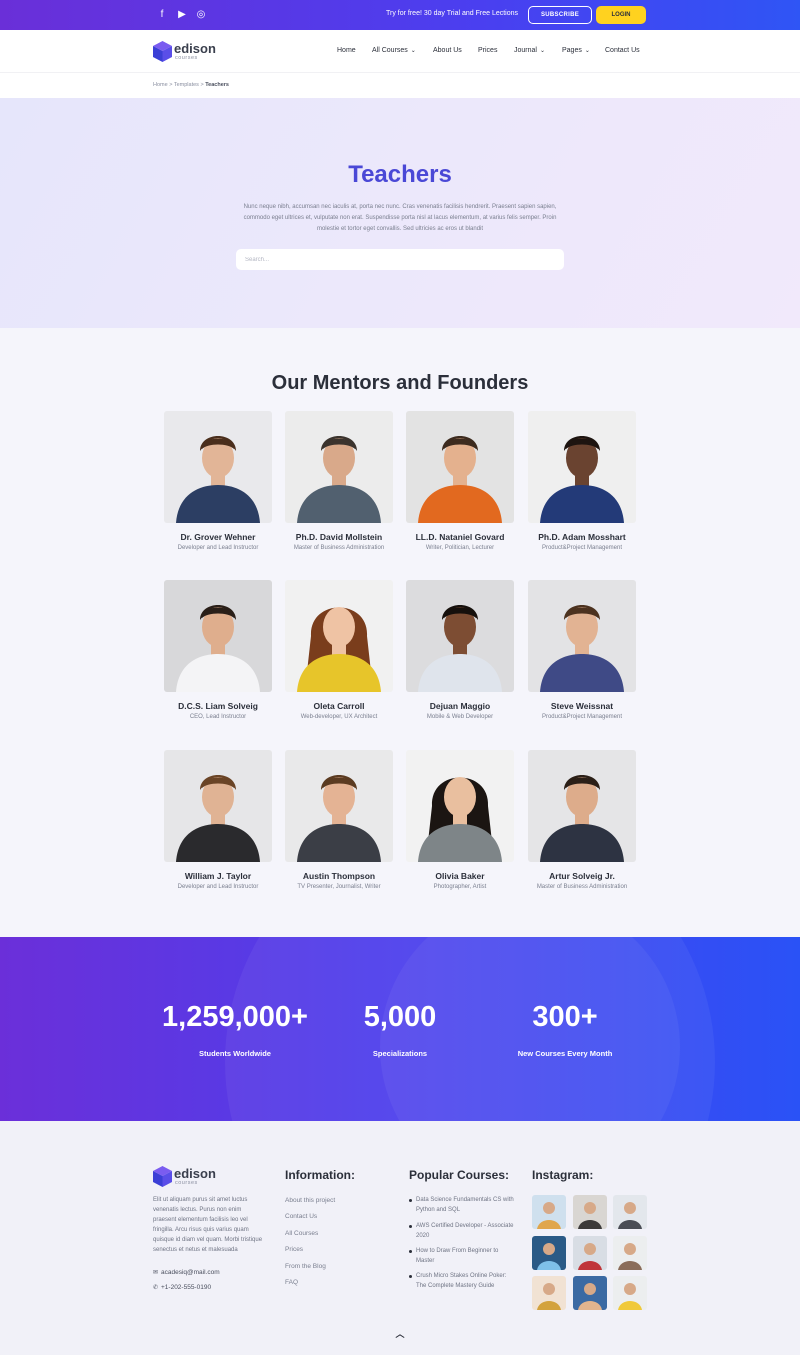 The width and height of the screenshot is (800, 1355). I want to click on mentor-name: Steve Weissnat, so click(582, 706).